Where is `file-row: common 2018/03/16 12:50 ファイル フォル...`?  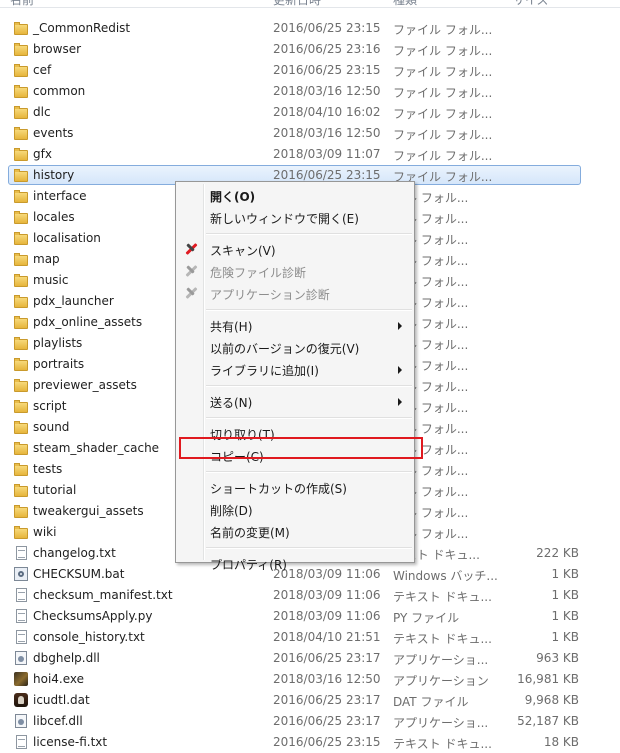 file-row: common 2018/03/16 12:50 ファイル フォル... is located at coordinates (310, 91).